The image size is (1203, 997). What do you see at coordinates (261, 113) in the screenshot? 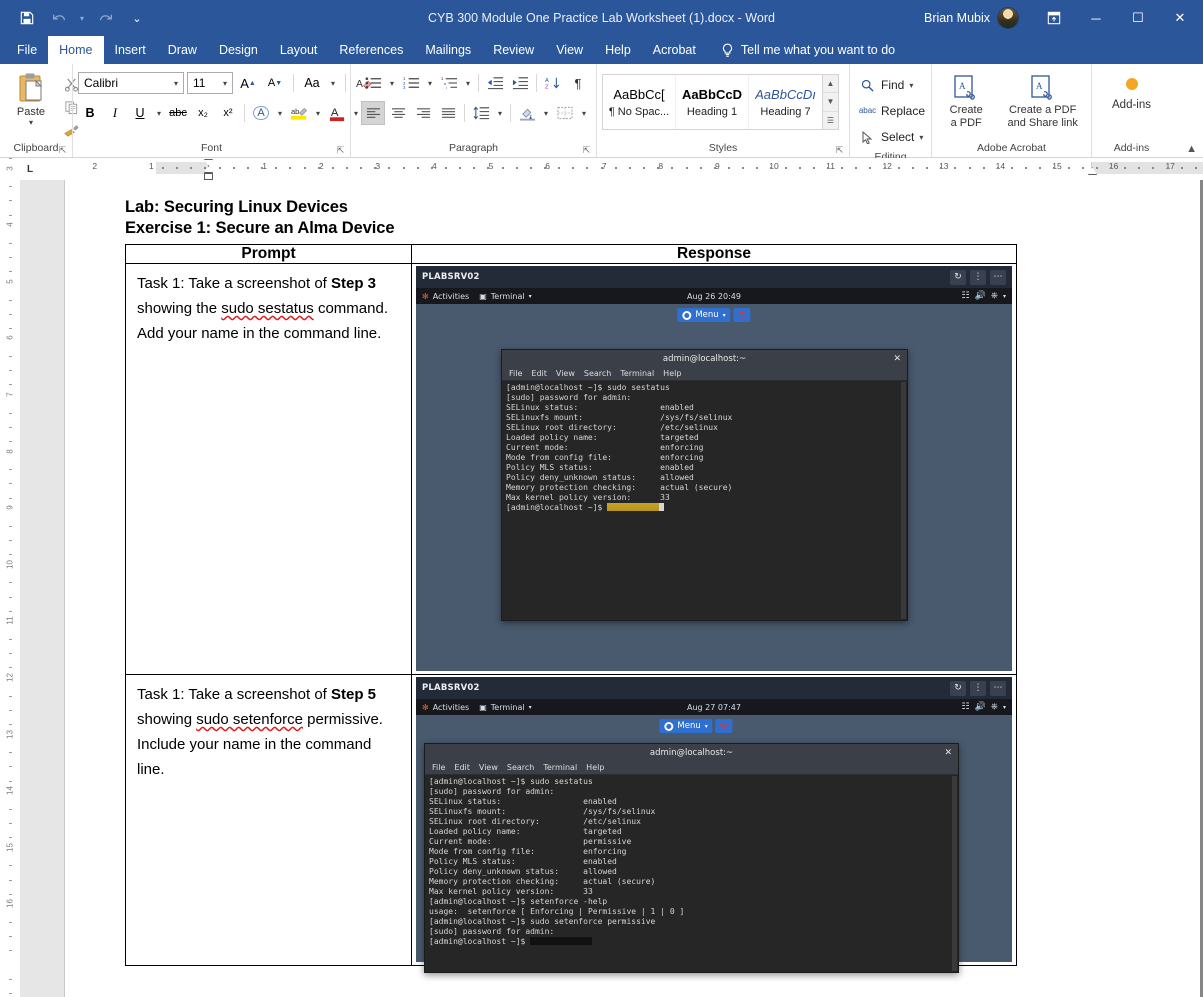
I see `text-effects-icon: A` at bounding box center [261, 113].